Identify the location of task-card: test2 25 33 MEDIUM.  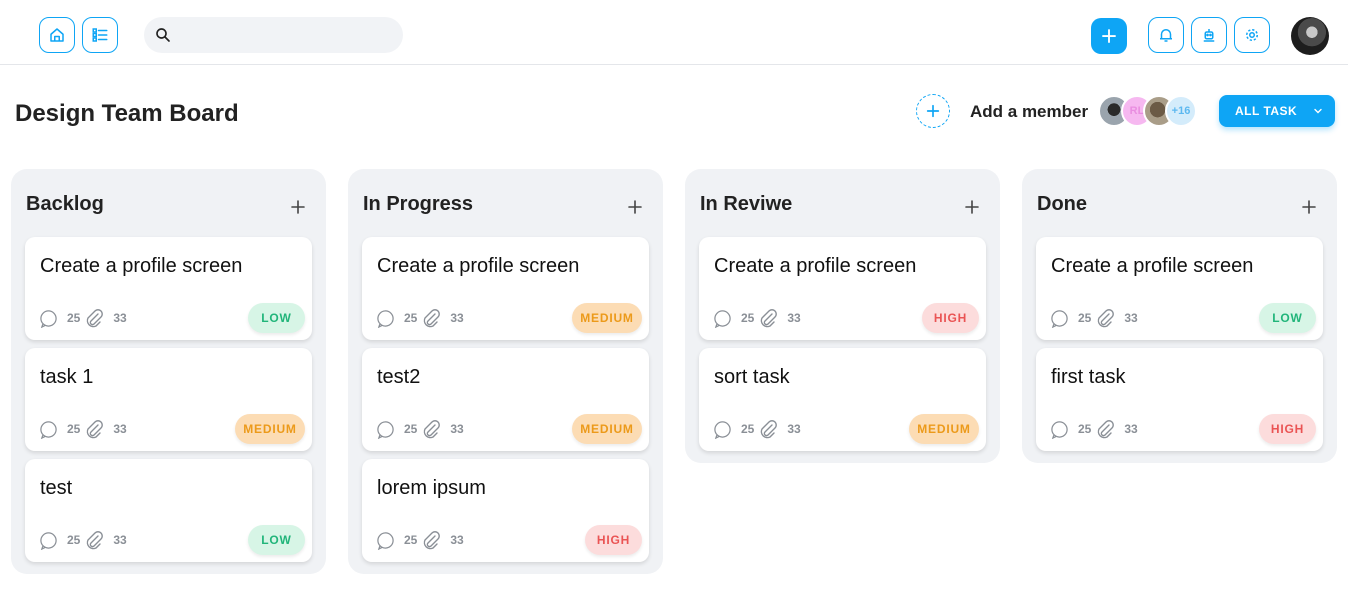
(505, 399).